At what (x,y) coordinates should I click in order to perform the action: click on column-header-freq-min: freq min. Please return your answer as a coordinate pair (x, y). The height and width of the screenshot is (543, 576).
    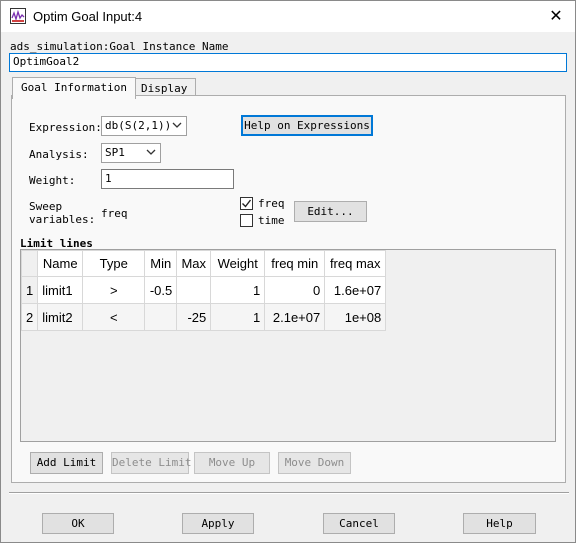
    Looking at the image, I should click on (295, 263).